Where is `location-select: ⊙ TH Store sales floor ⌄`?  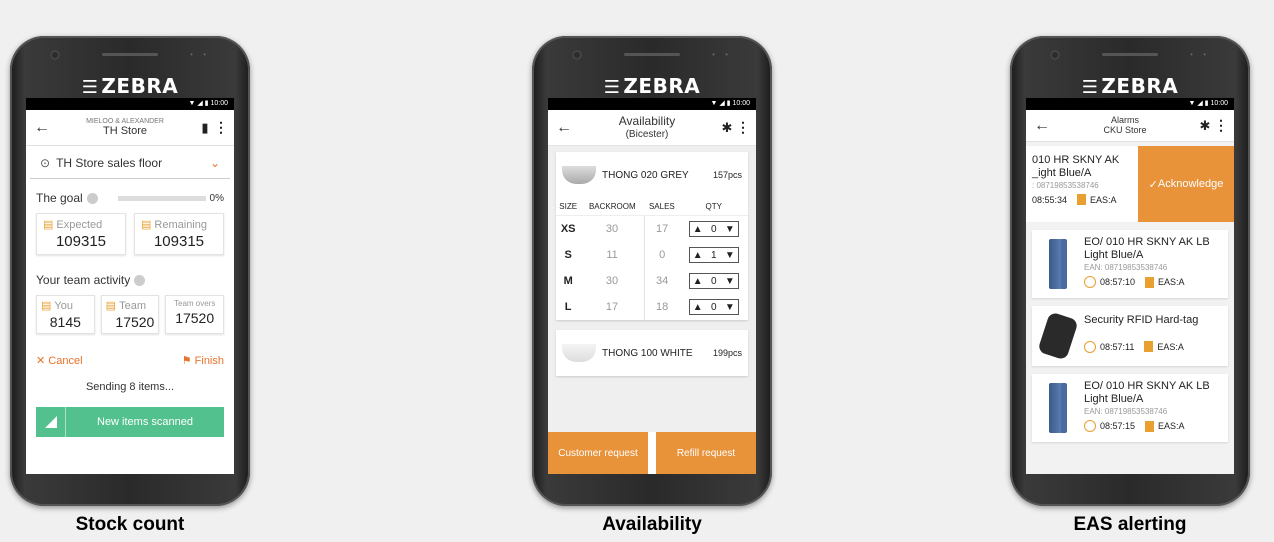 location-select: ⊙ TH Store sales floor ⌄ is located at coordinates (130, 162).